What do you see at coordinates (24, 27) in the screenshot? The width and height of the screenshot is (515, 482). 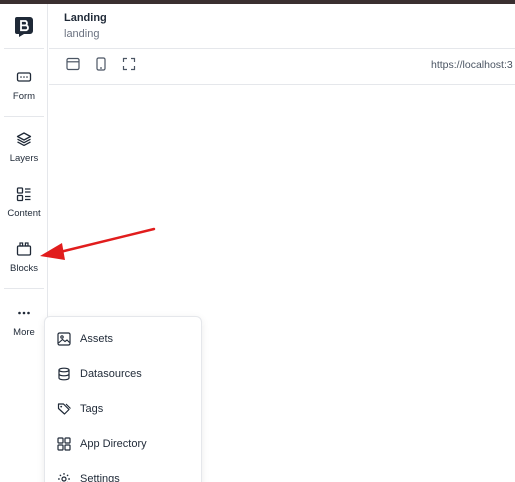 I see `brand-b-icon` at bounding box center [24, 27].